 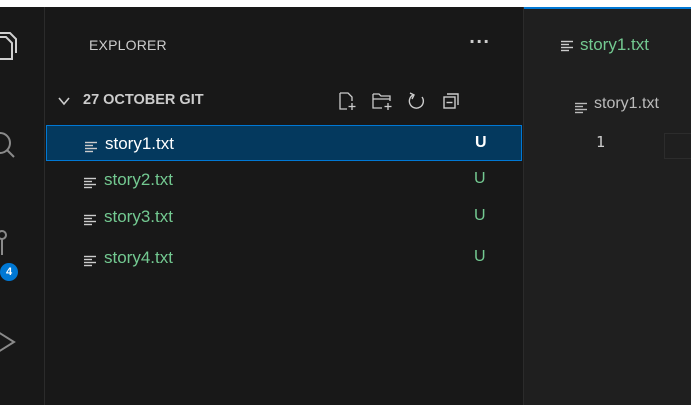 What do you see at coordinates (381, 101) in the screenshot?
I see `new-folder-icon` at bounding box center [381, 101].